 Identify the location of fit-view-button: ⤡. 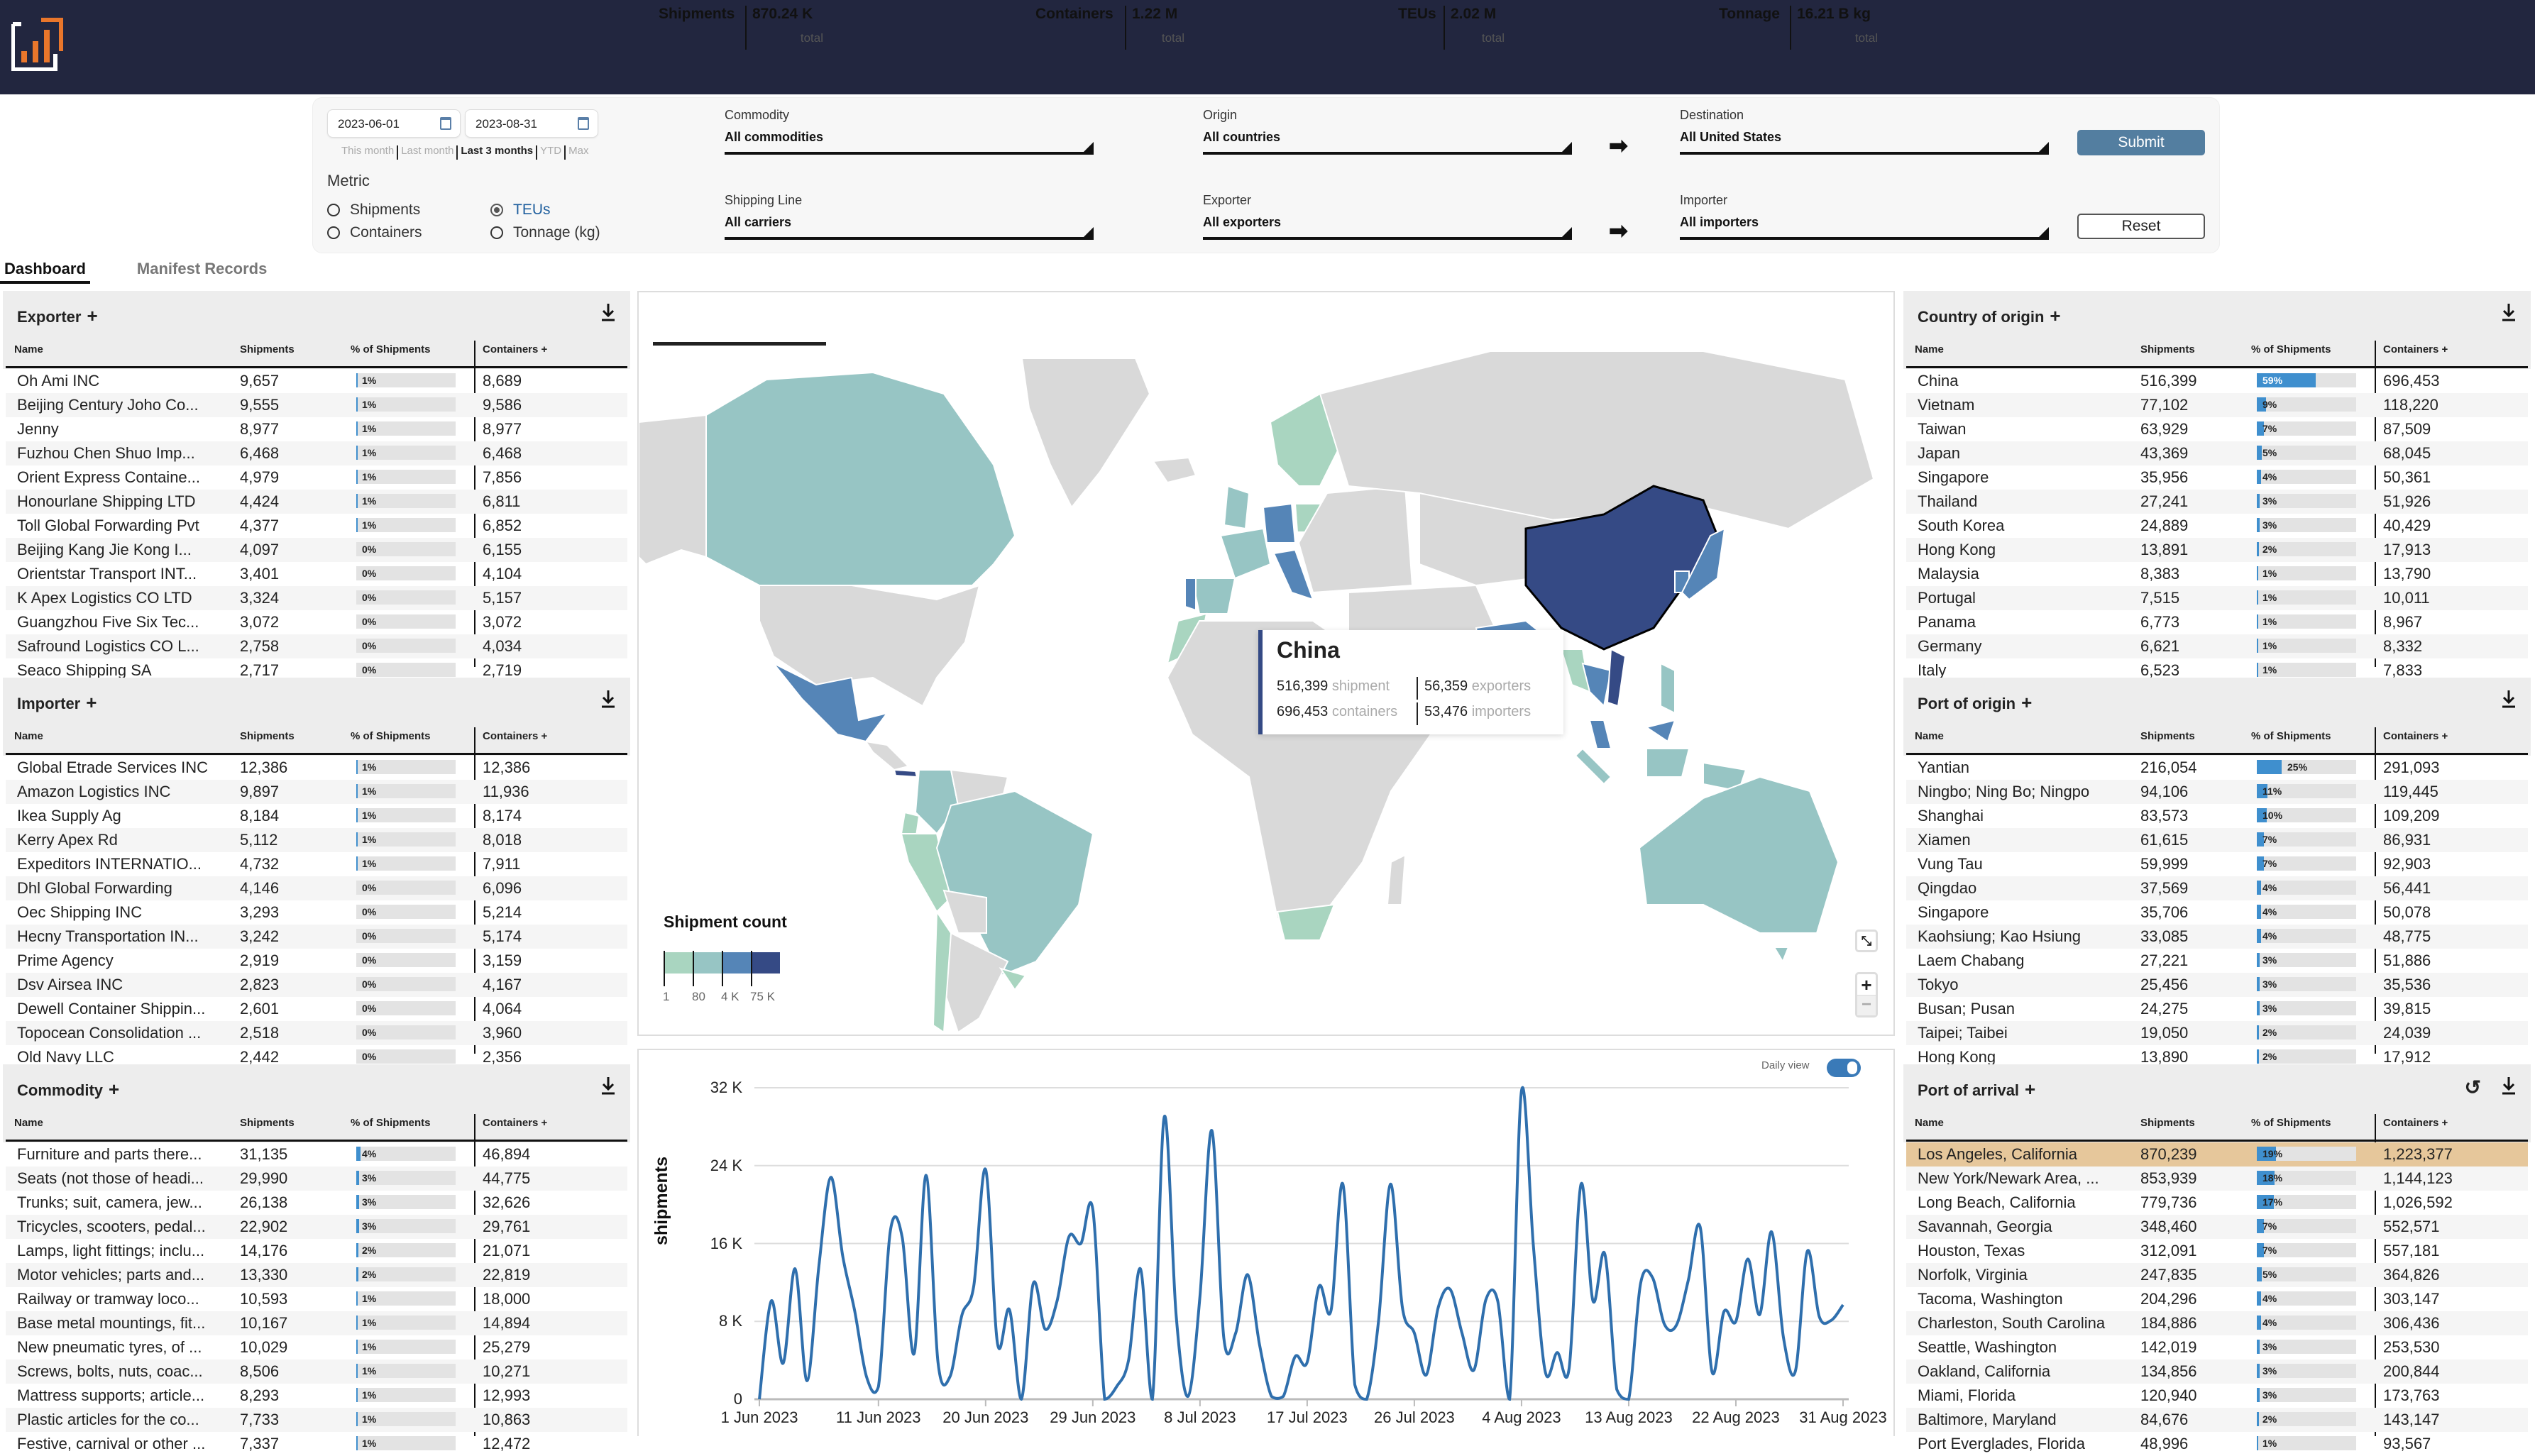
(1867, 941).